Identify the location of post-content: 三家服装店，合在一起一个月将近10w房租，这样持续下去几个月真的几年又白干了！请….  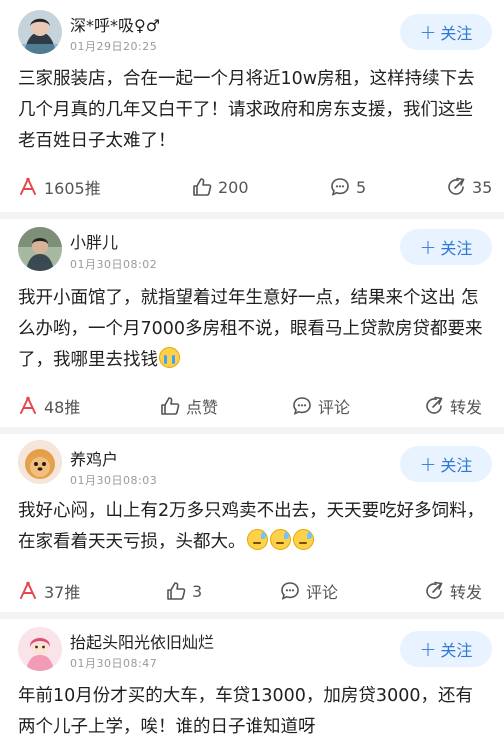
(246, 110).